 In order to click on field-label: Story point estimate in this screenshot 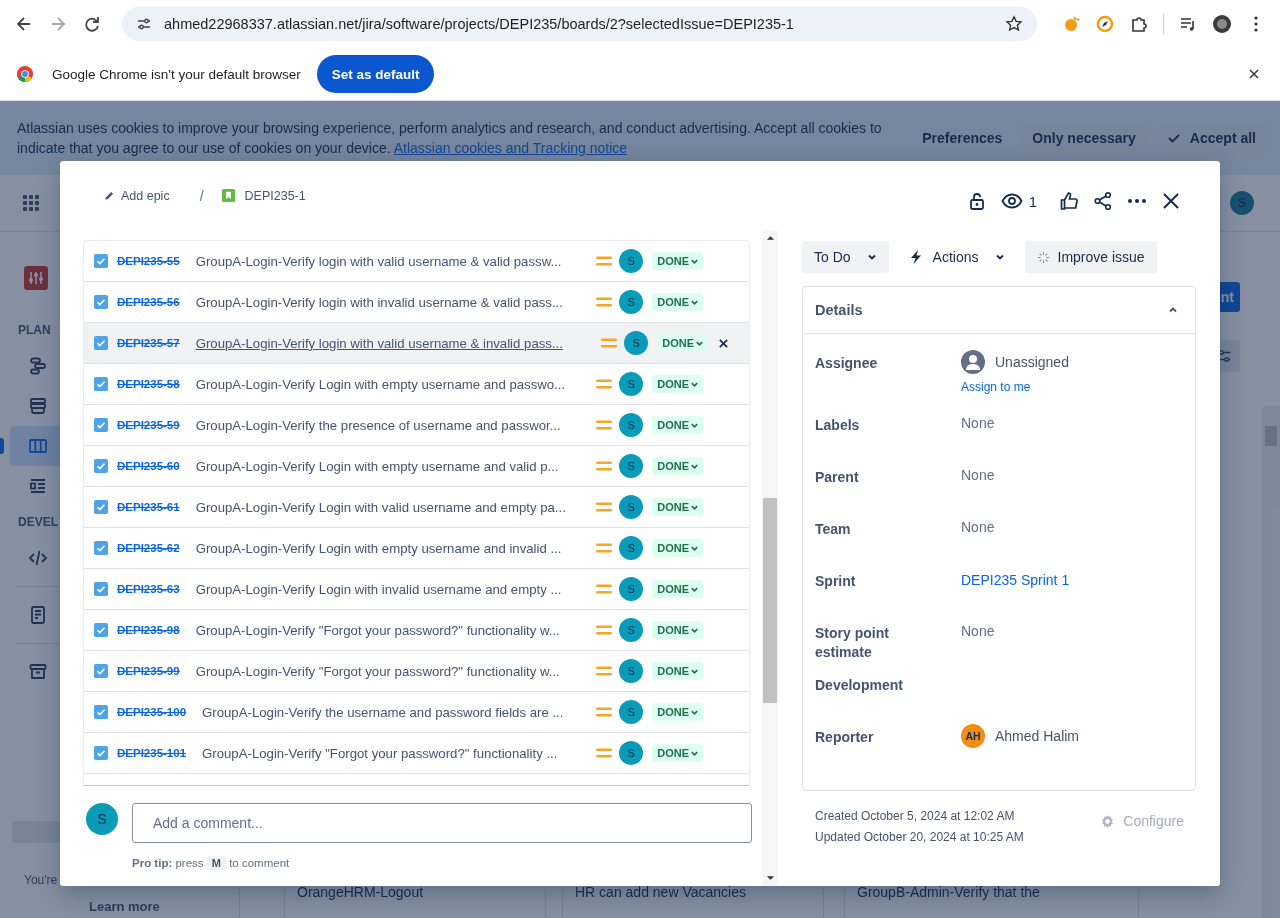, I will do `click(852, 643)`.